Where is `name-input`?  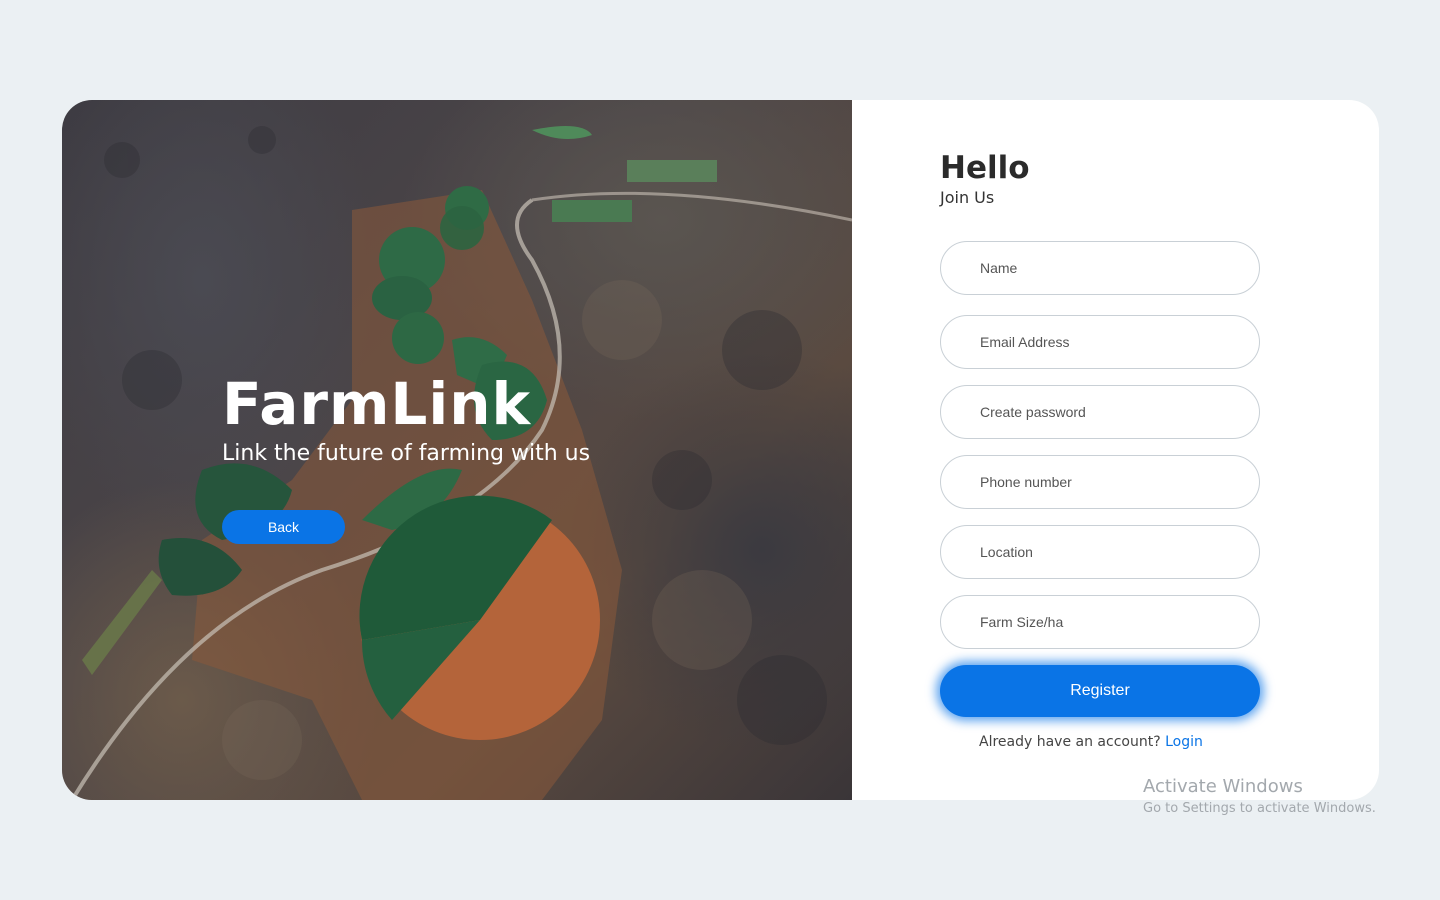
name-input is located at coordinates (1100, 268).